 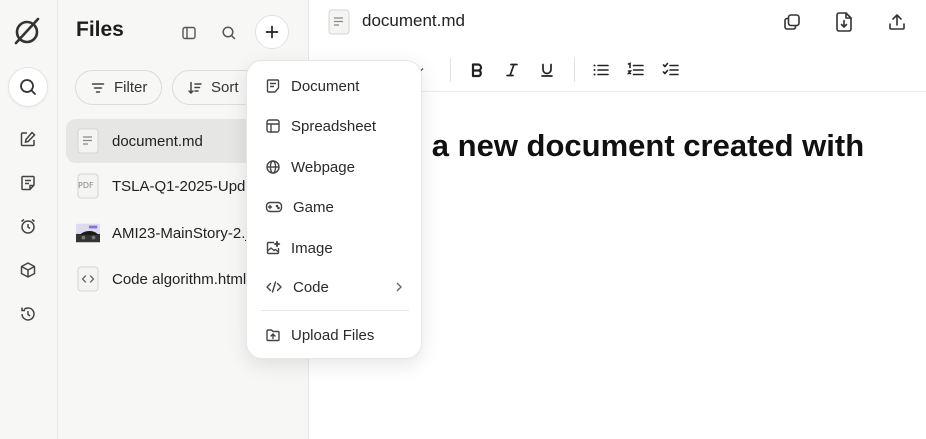 What do you see at coordinates (313, 207) in the screenshot?
I see `menu-item-label: Game` at bounding box center [313, 207].